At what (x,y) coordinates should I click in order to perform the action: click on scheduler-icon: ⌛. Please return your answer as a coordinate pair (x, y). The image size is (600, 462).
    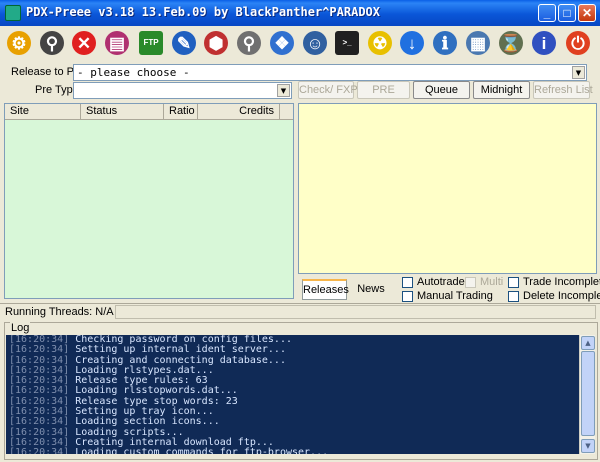
    Looking at the image, I should click on (511, 43).